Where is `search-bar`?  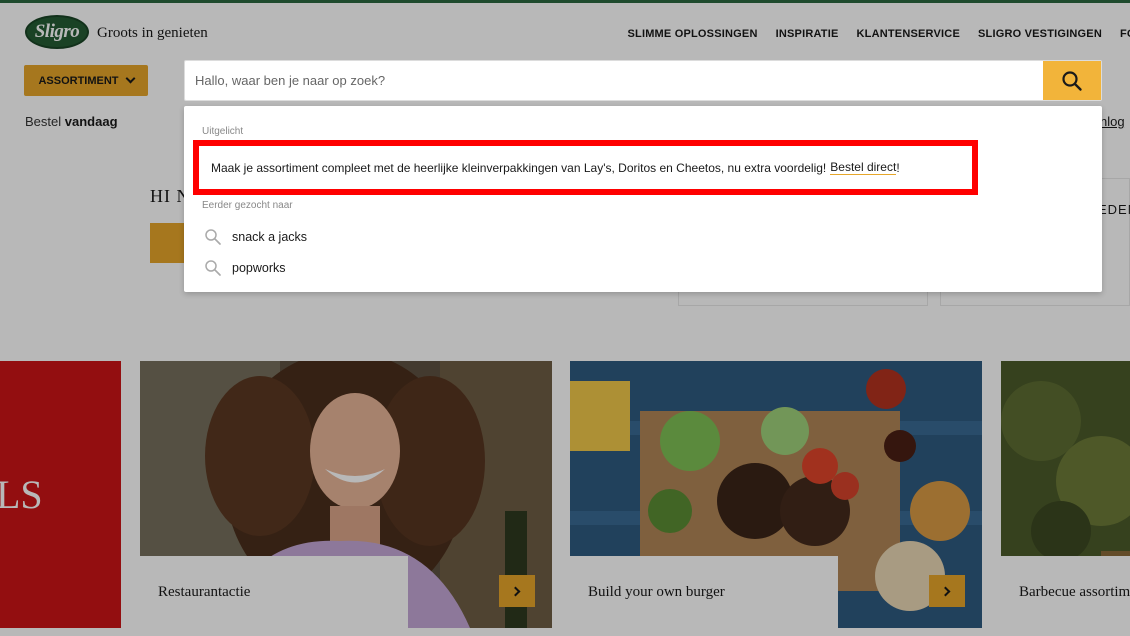
search-bar is located at coordinates (643, 80).